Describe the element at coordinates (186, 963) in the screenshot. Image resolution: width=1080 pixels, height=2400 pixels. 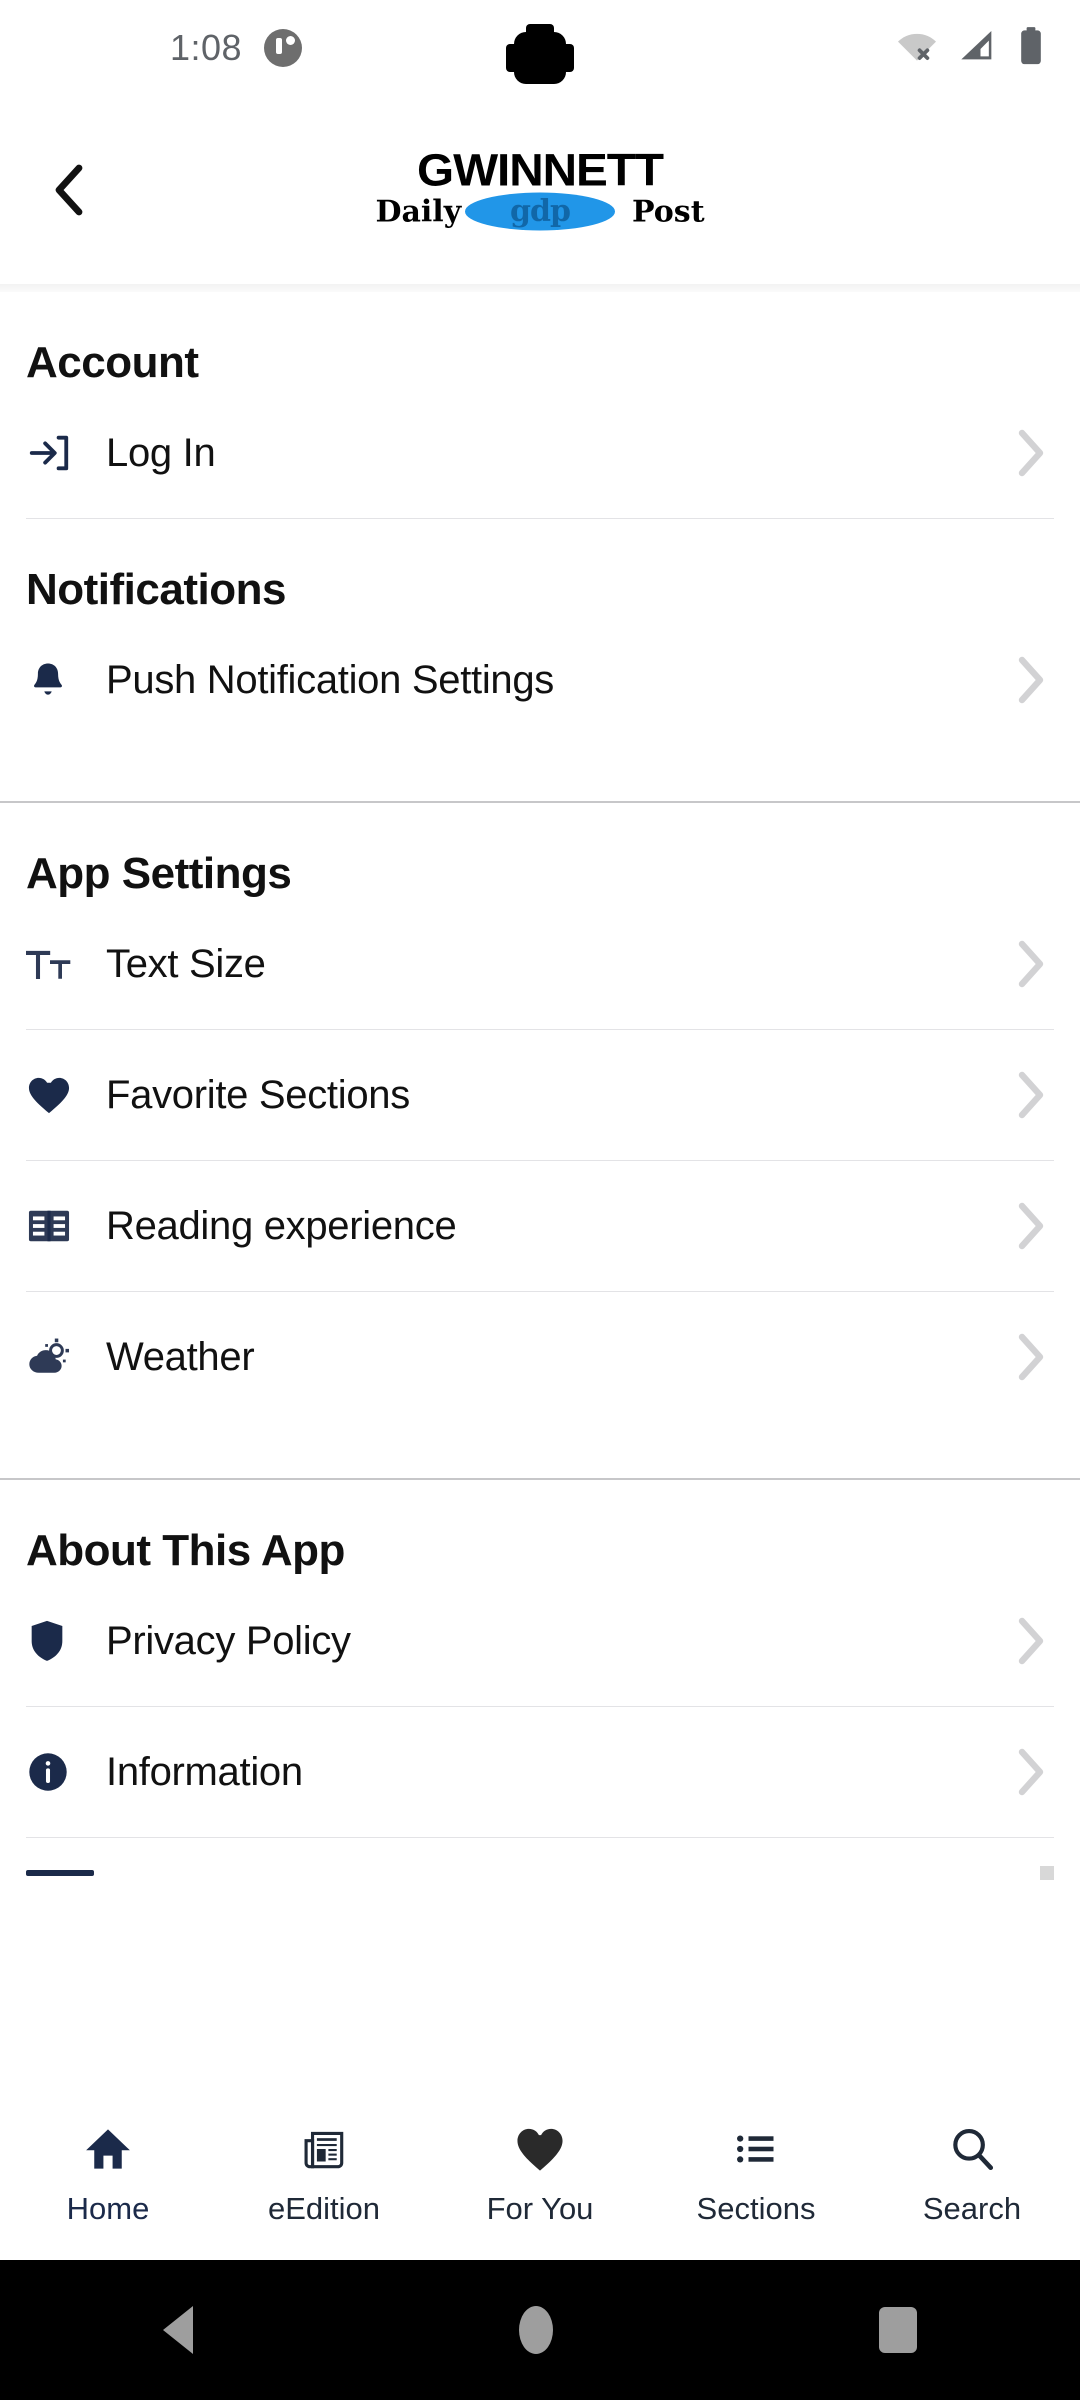
I see `settings-row-label: Text Size` at that location.